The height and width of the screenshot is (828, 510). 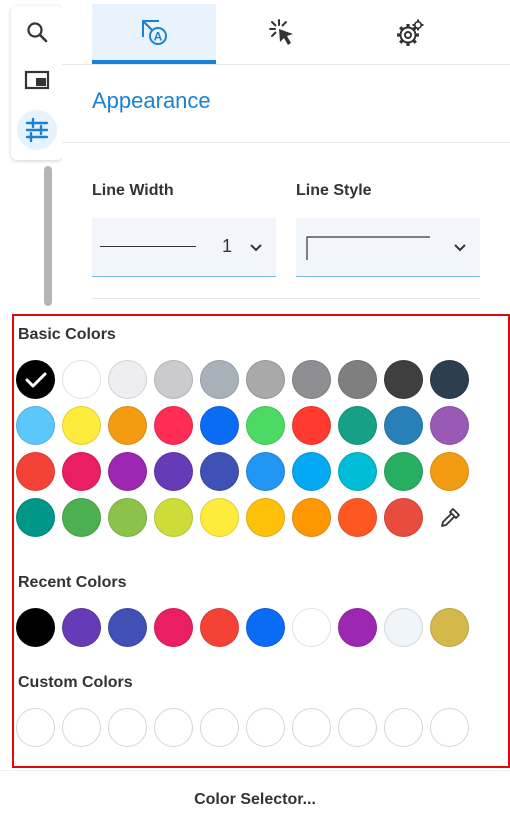 I want to click on scrollbar, so click(x=48, y=236).